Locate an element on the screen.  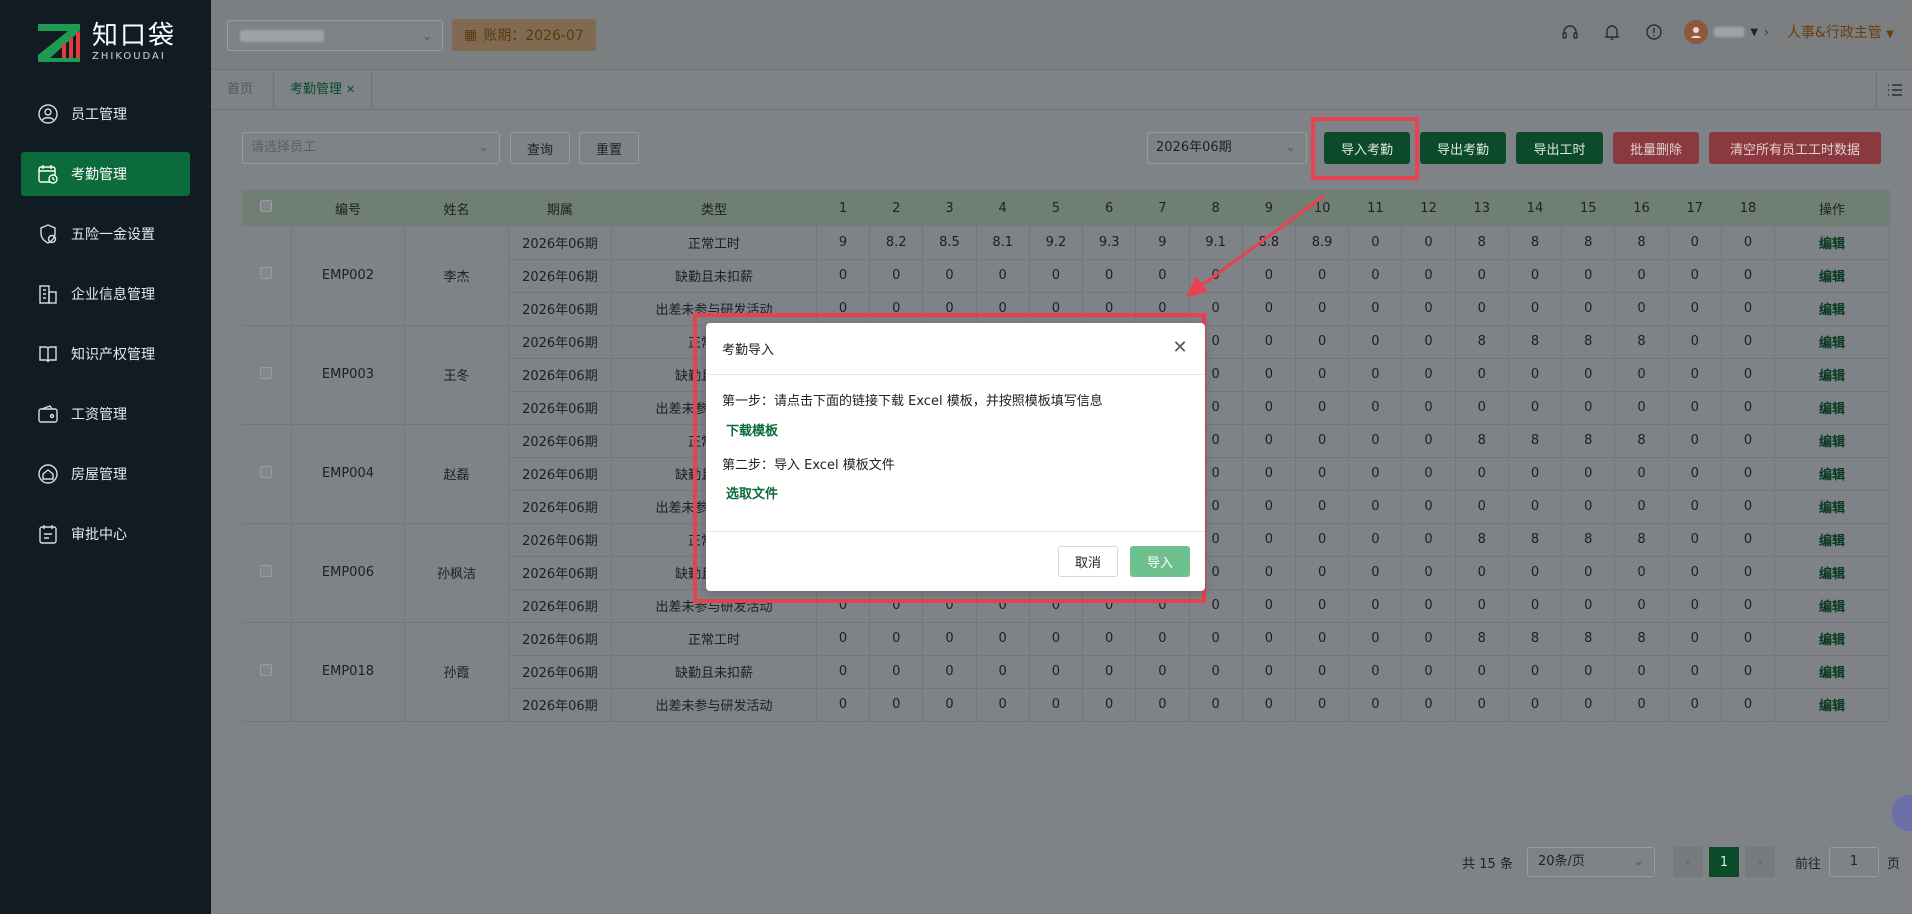
batch-delete-button: 批量删除 is located at coordinates (1656, 148).